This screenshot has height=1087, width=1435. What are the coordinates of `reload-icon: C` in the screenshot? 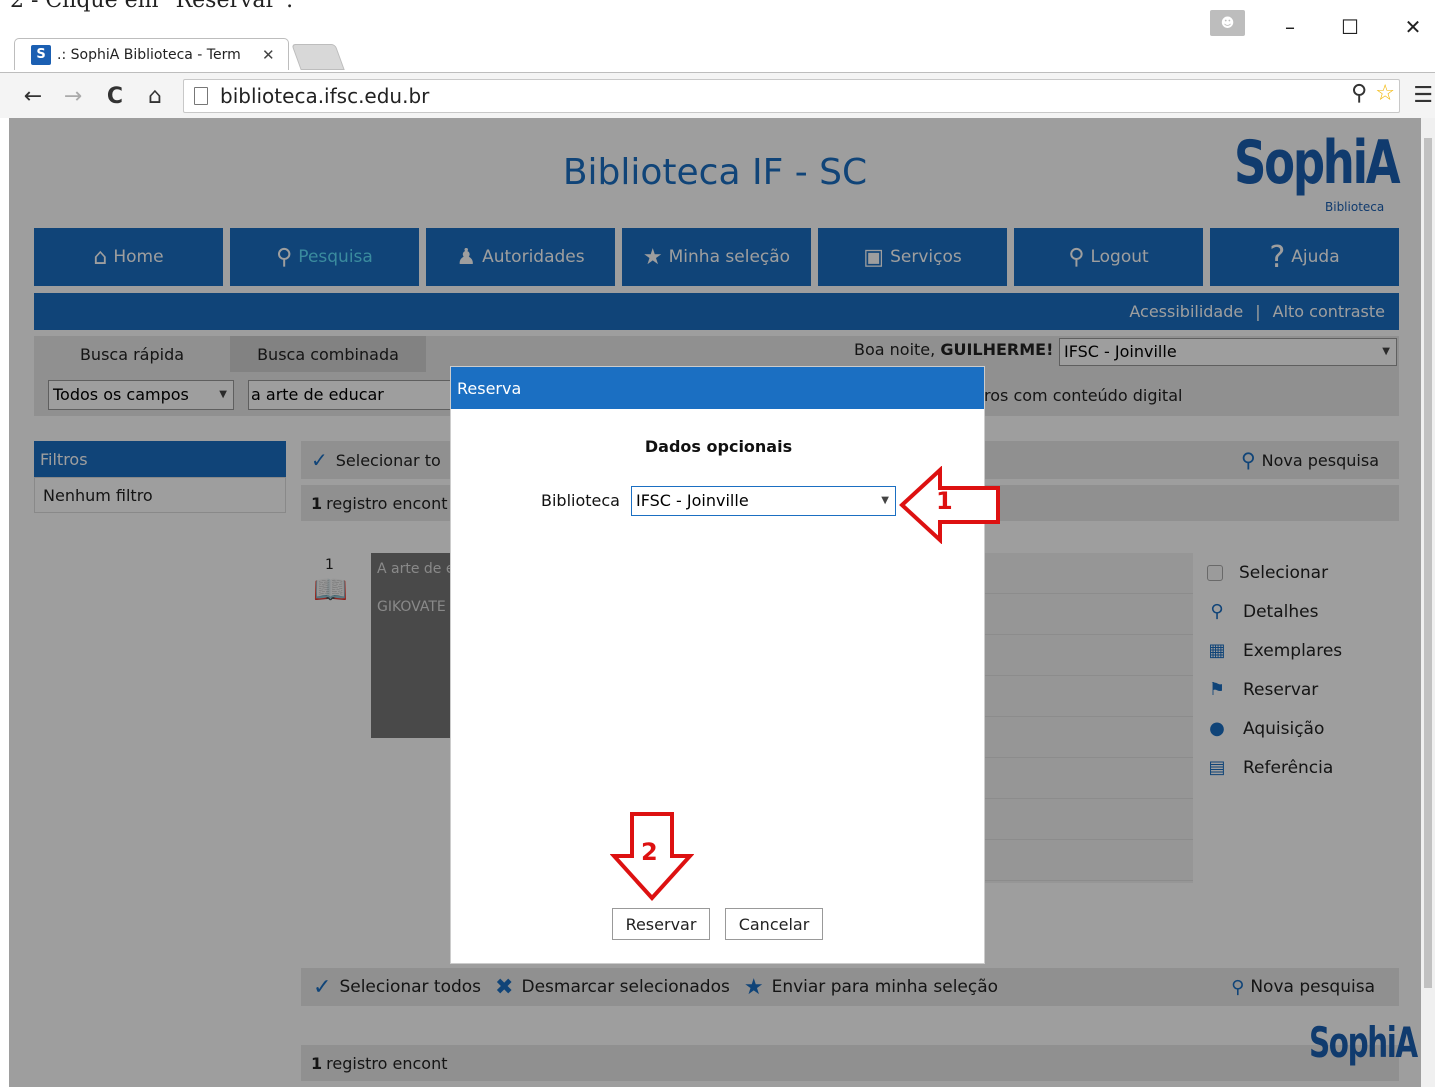 It's located at (115, 96).